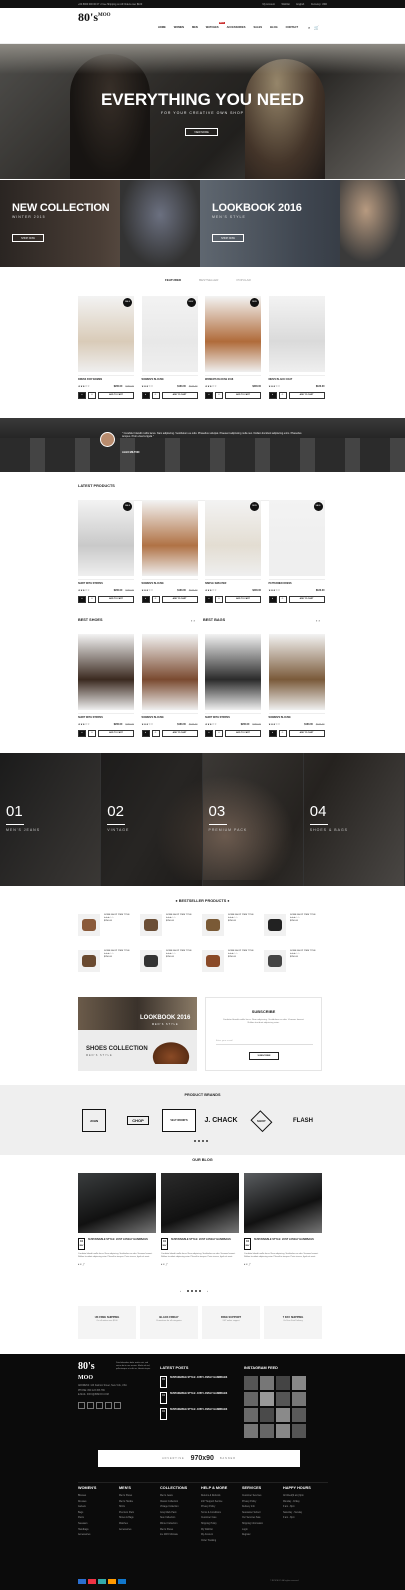  Describe the element at coordinates (264, 1042) in the screenshot. I see `subscribe-email-field: Enter your e-mail` at that location.